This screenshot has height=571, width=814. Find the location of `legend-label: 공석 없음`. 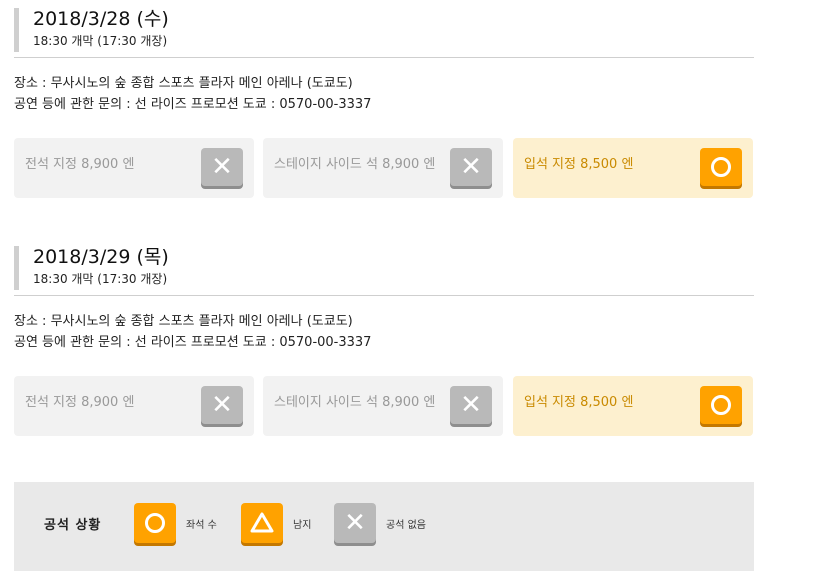

legend-label: 공석 없음 is located at coordinates (406, 525).